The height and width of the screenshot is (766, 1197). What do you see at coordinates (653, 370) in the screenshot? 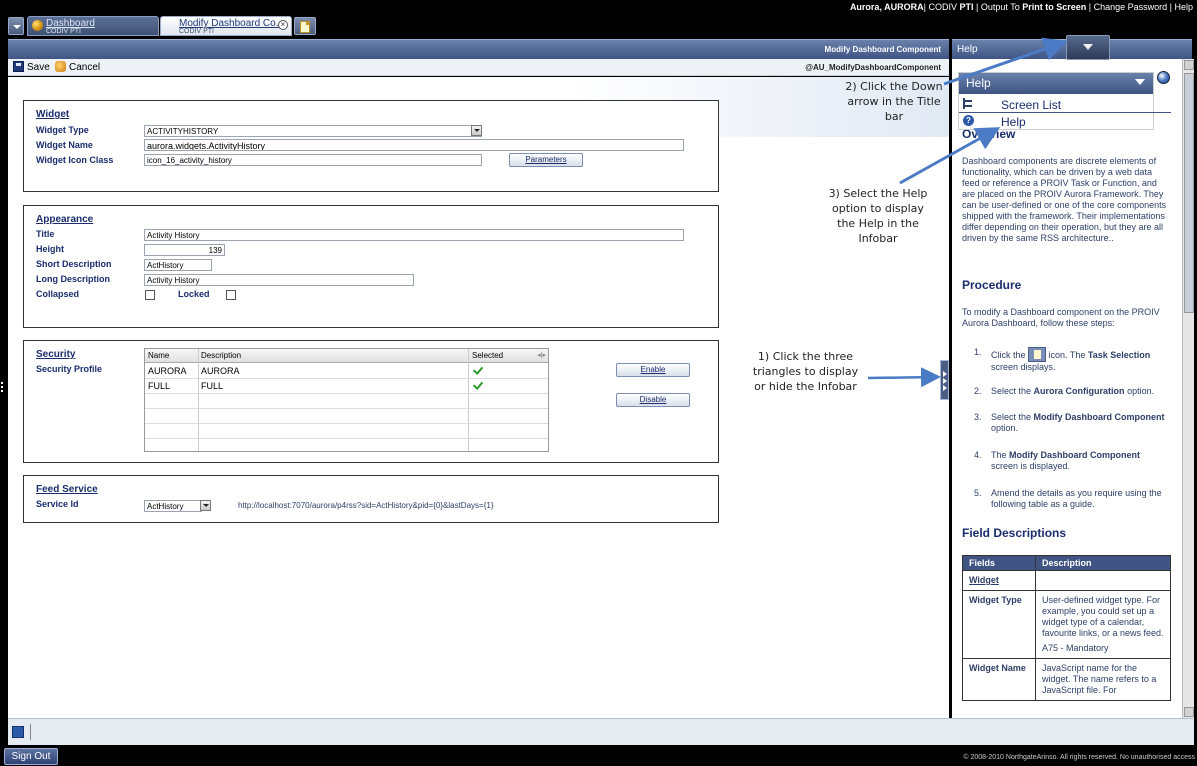
I see `enable-button: Enable` at bounding box center [653, 370].